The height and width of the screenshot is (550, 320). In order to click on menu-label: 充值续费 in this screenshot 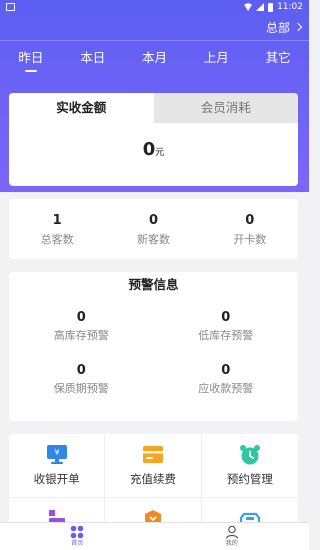, I will do `click(152, 479)`.